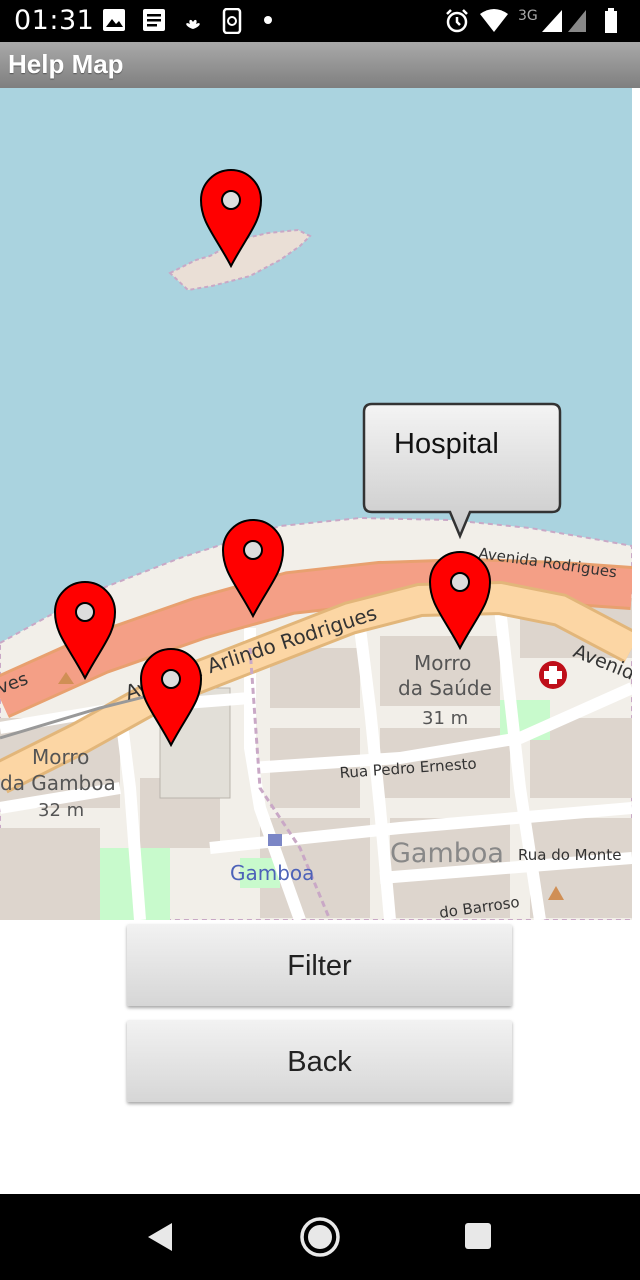 This screenshot has width=640, height=1280. What do you see at coordinates (447, 853) in the screenshot?
I see `label-gamboa-area: Gamboa` at bounding box center [447, 853].